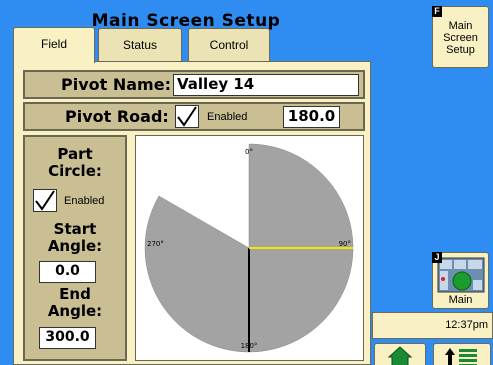 Image resolution: width=493 pixels, height=365 pixels. What do you see at coordinates (227, 117) in the screenshot?
I see `pivot-road-enabled-label: Enabled` at bounding box center [227, 117].